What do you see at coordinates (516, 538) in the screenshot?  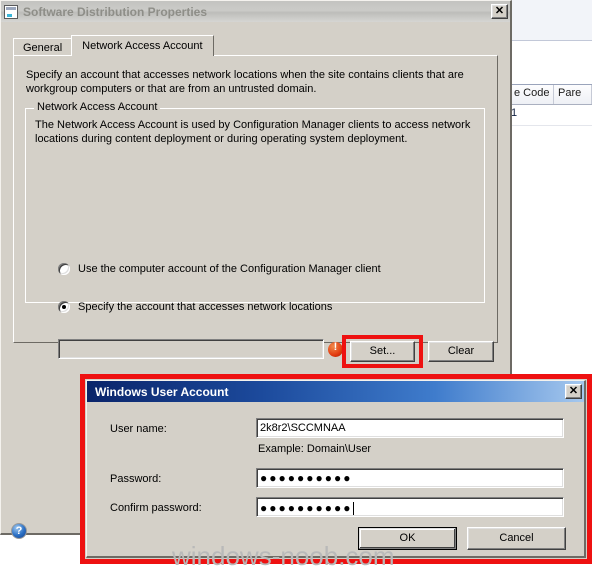 I see `cancel-button: Cancel` at bounding box center [516, 538].